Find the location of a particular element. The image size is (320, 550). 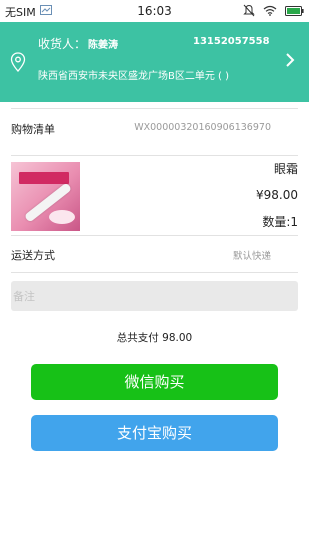

recipient-phone: 13152057558 is located at coordinates (231, 41).